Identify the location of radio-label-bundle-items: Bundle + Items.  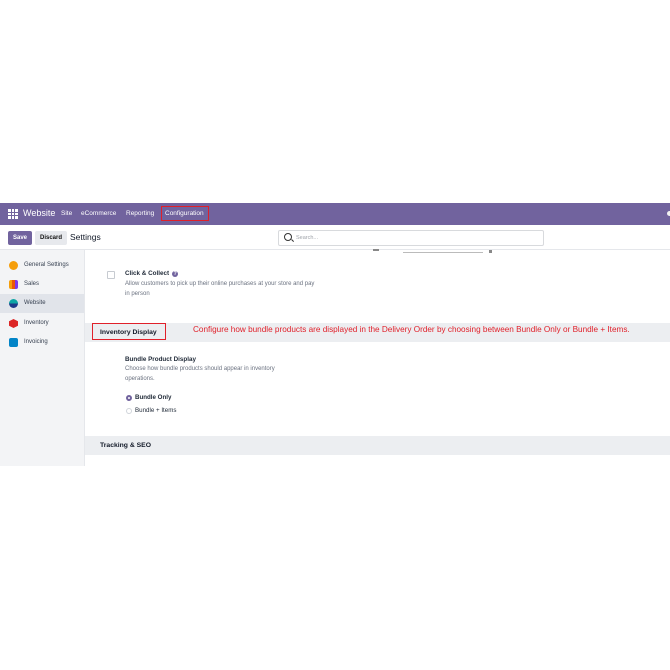
(156, 410).